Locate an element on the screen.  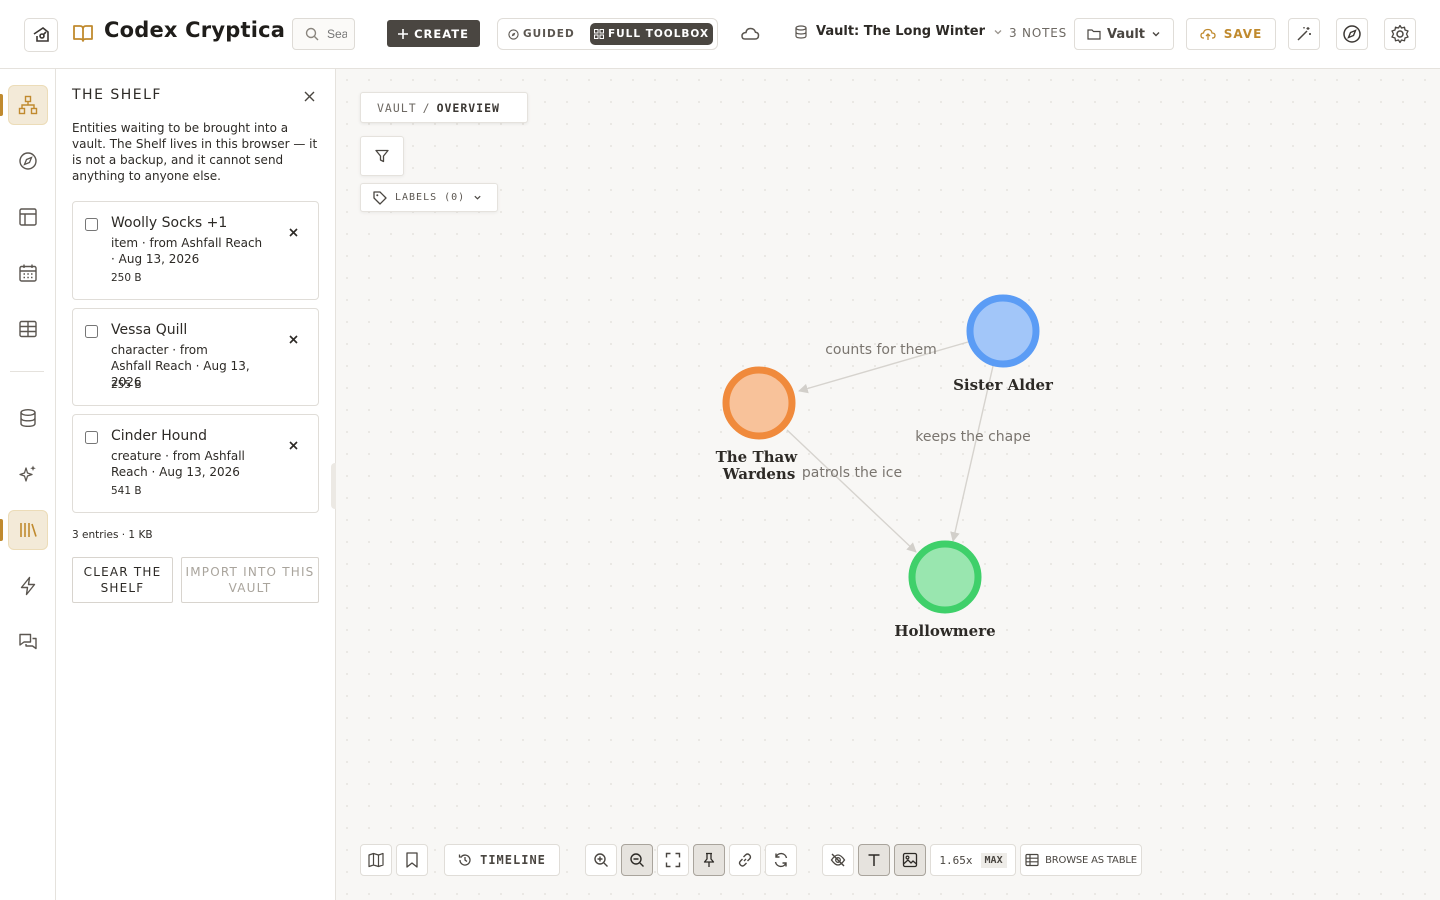
gear-icon is located at coordinates (1400, 34).